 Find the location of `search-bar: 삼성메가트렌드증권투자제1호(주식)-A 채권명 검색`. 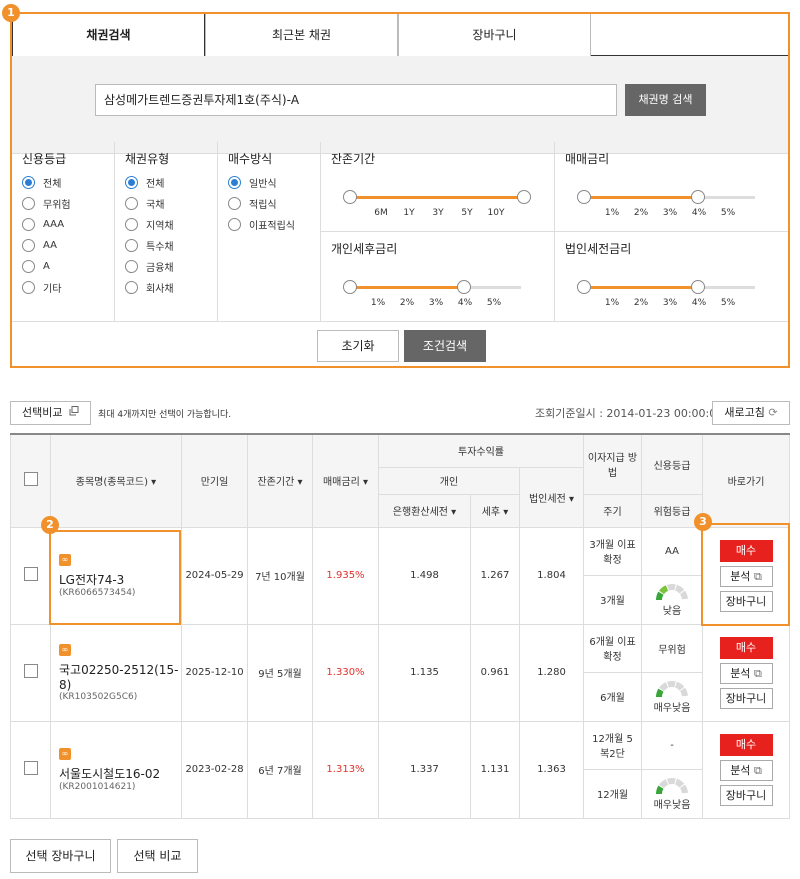

search-bar: 삼성메가트렌드증권투자제1호(주식)-A 채권명 검색 is located at coordinates (400, 105).